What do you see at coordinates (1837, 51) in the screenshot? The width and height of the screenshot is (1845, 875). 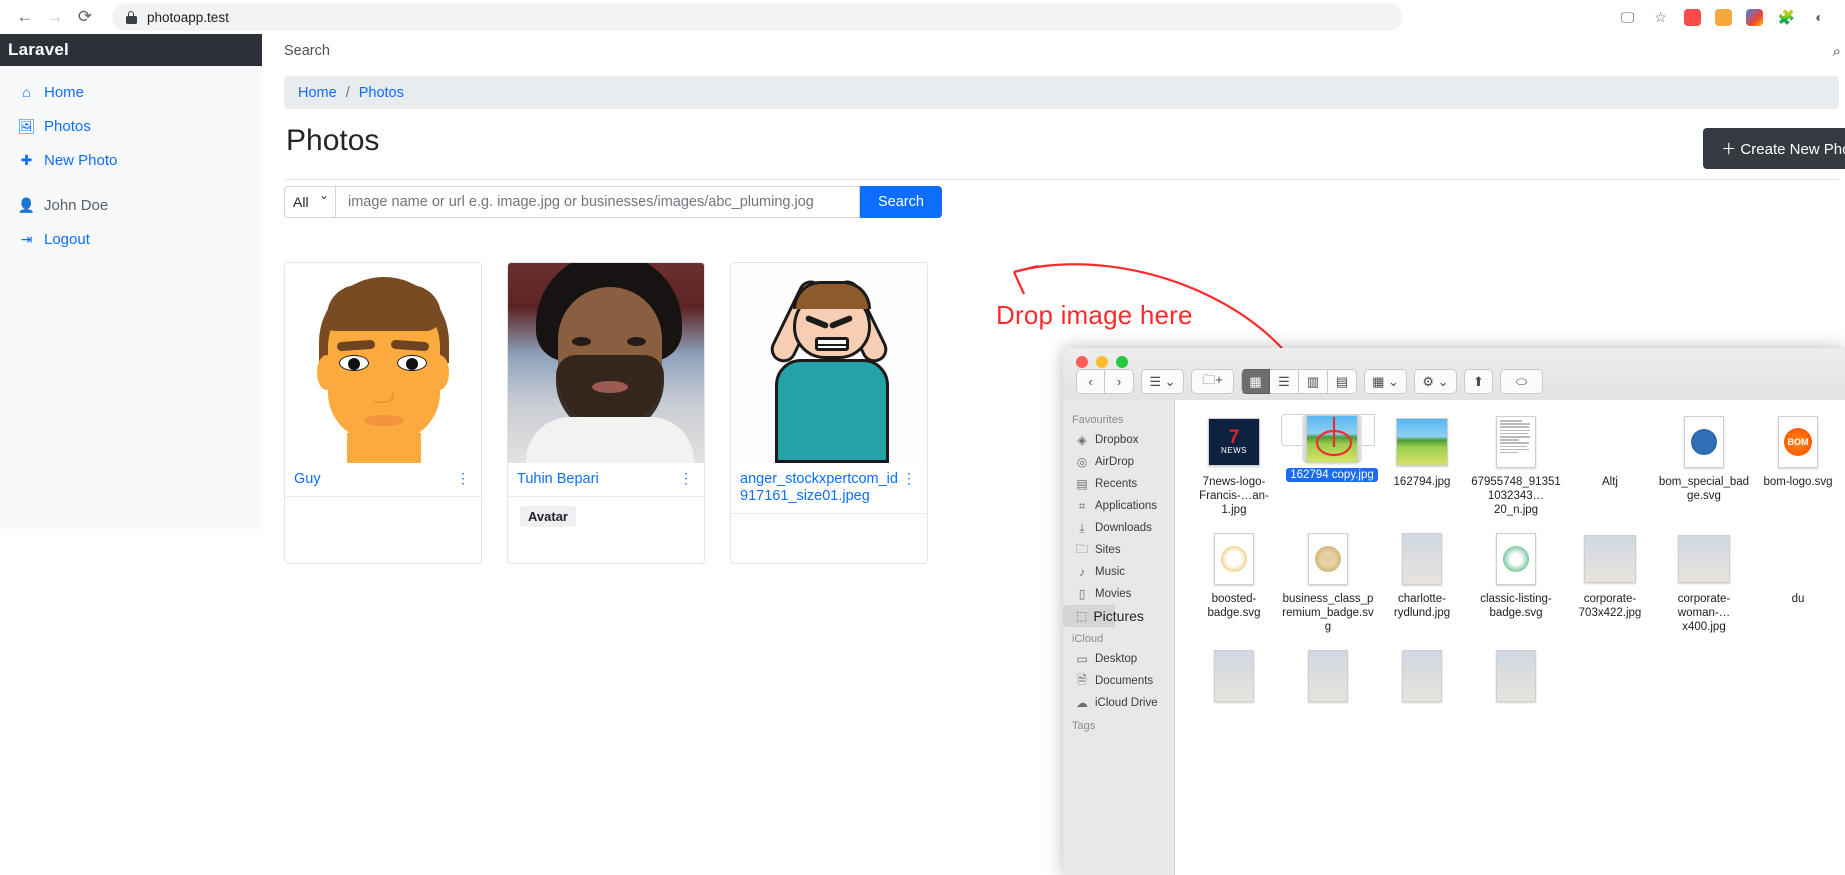 I see `search-submit-icon: ⌕` at bounding box center [1837, 51].